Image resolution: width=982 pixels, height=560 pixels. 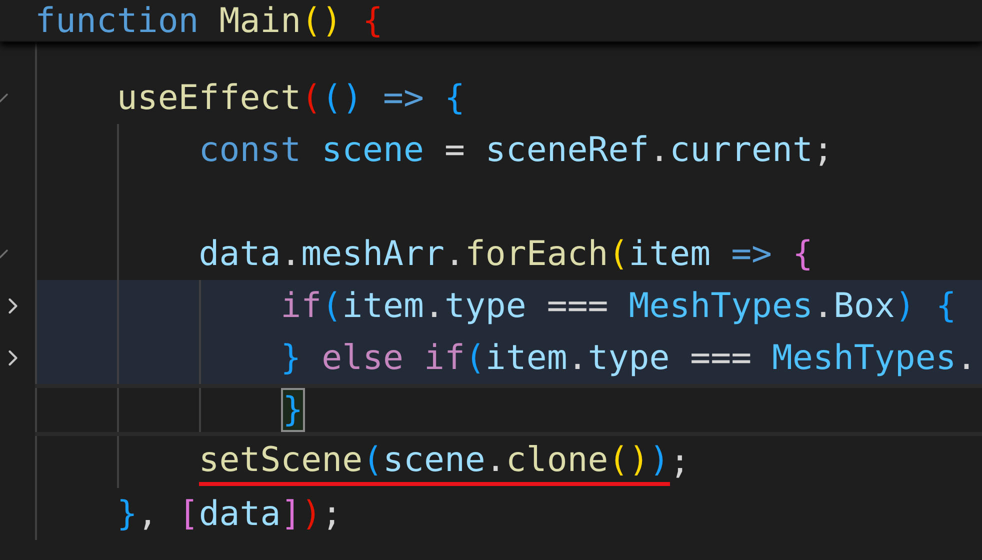 What do you see at coordinates (290, 98) in the screenshot?
I see `code-line: useEffect(() => {` at bounding box center [290, 98].